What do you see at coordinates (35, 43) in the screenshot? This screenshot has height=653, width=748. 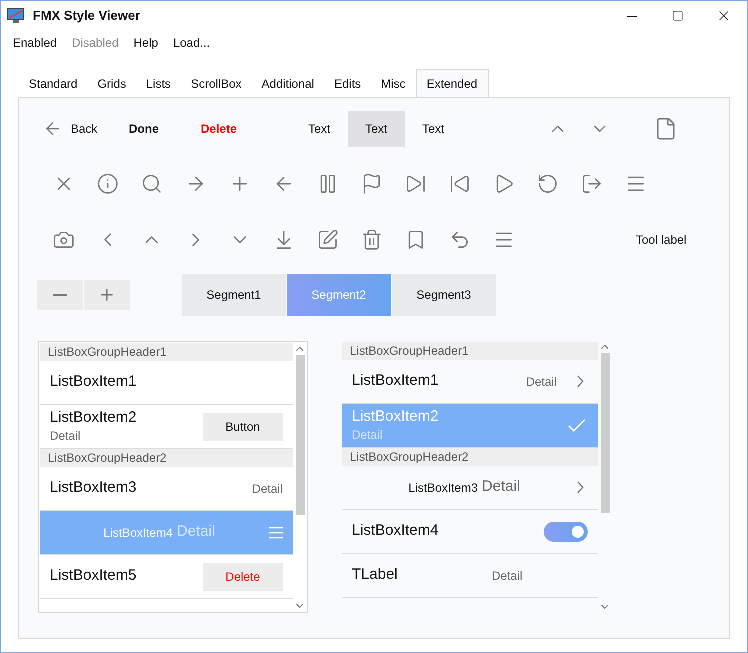 I see `menu-item: Enabled` at bounding box center [35, 43].